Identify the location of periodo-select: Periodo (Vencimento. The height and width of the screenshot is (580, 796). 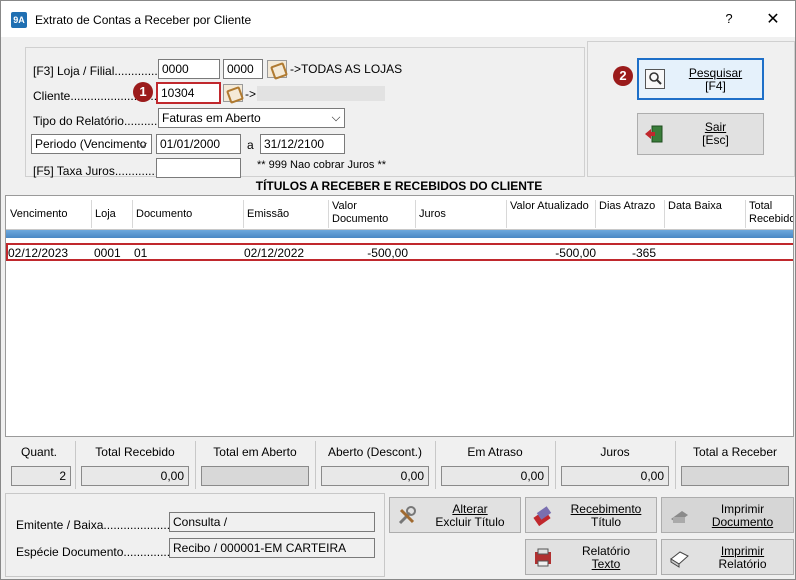
(91, 144).